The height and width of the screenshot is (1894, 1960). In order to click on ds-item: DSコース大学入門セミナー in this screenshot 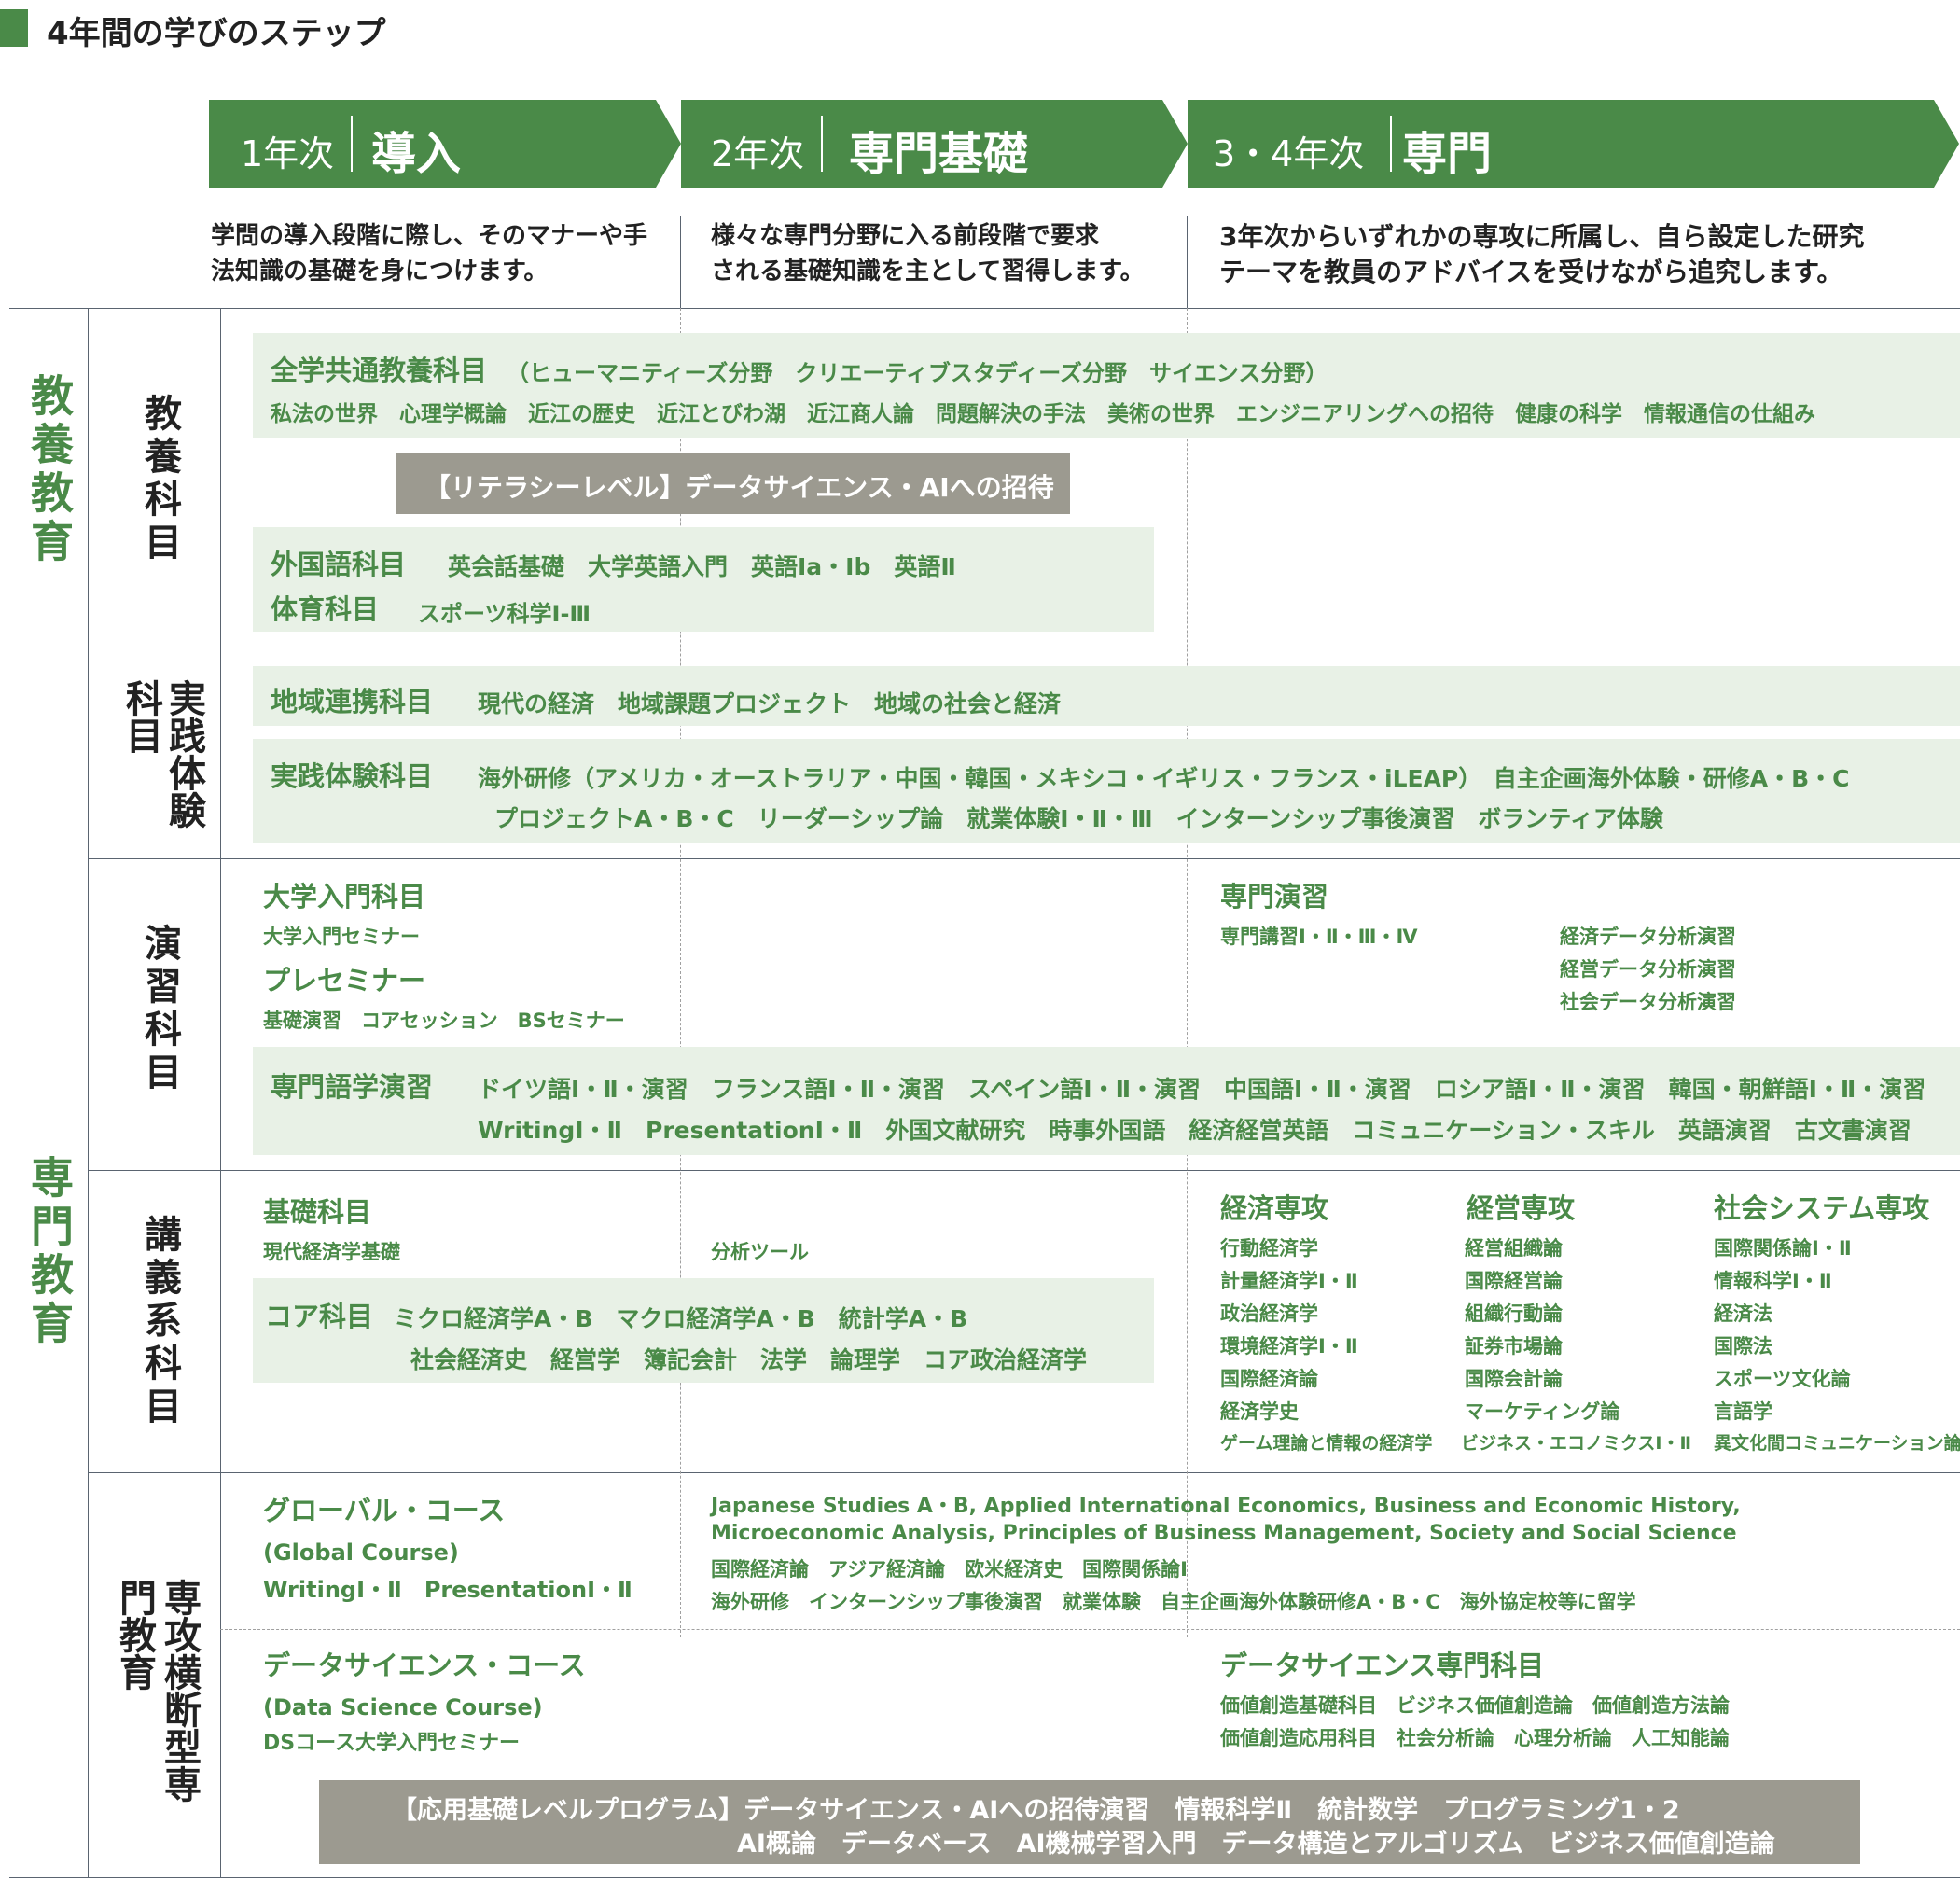, I will do `click(392, 1744)`.